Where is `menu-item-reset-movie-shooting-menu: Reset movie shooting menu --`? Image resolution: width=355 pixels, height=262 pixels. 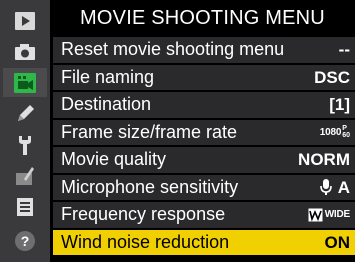
menu-item-reset-movie-shooting-menu: Reset movie shooting menu -- is located at coordinates (204, 50).